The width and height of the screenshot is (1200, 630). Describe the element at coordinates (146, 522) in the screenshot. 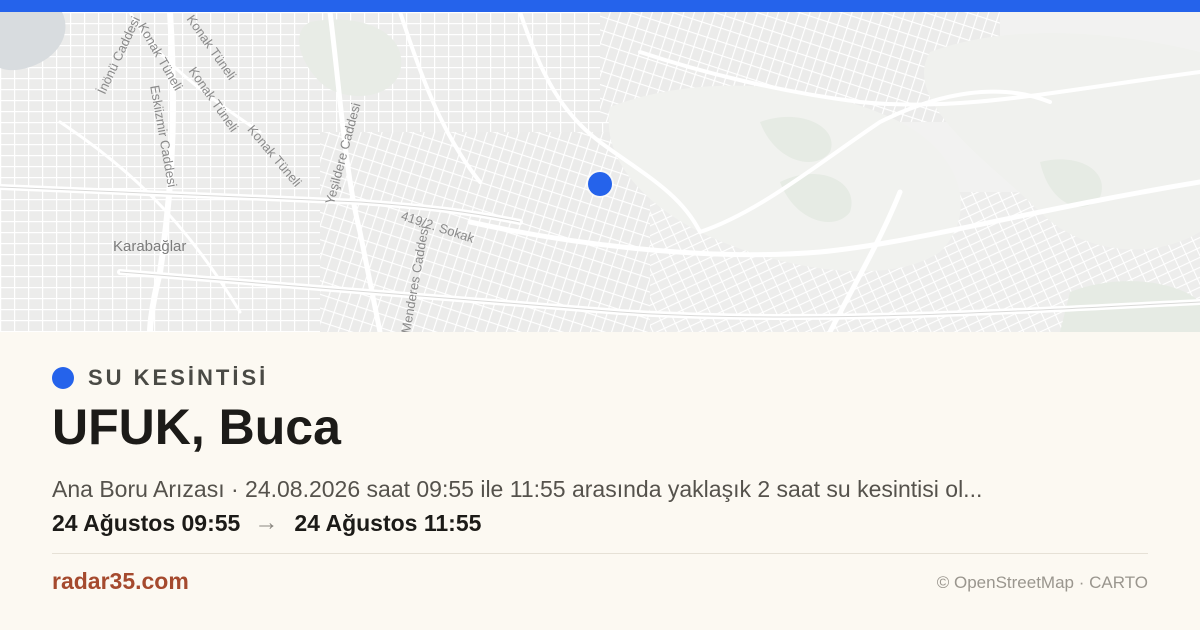

I see `start-time: 24 Ağustos 09:55` at that location.